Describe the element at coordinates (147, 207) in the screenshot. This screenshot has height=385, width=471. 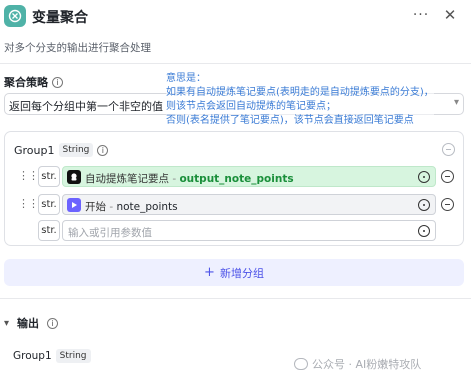
I see `reference-variable: note_points` at that location.